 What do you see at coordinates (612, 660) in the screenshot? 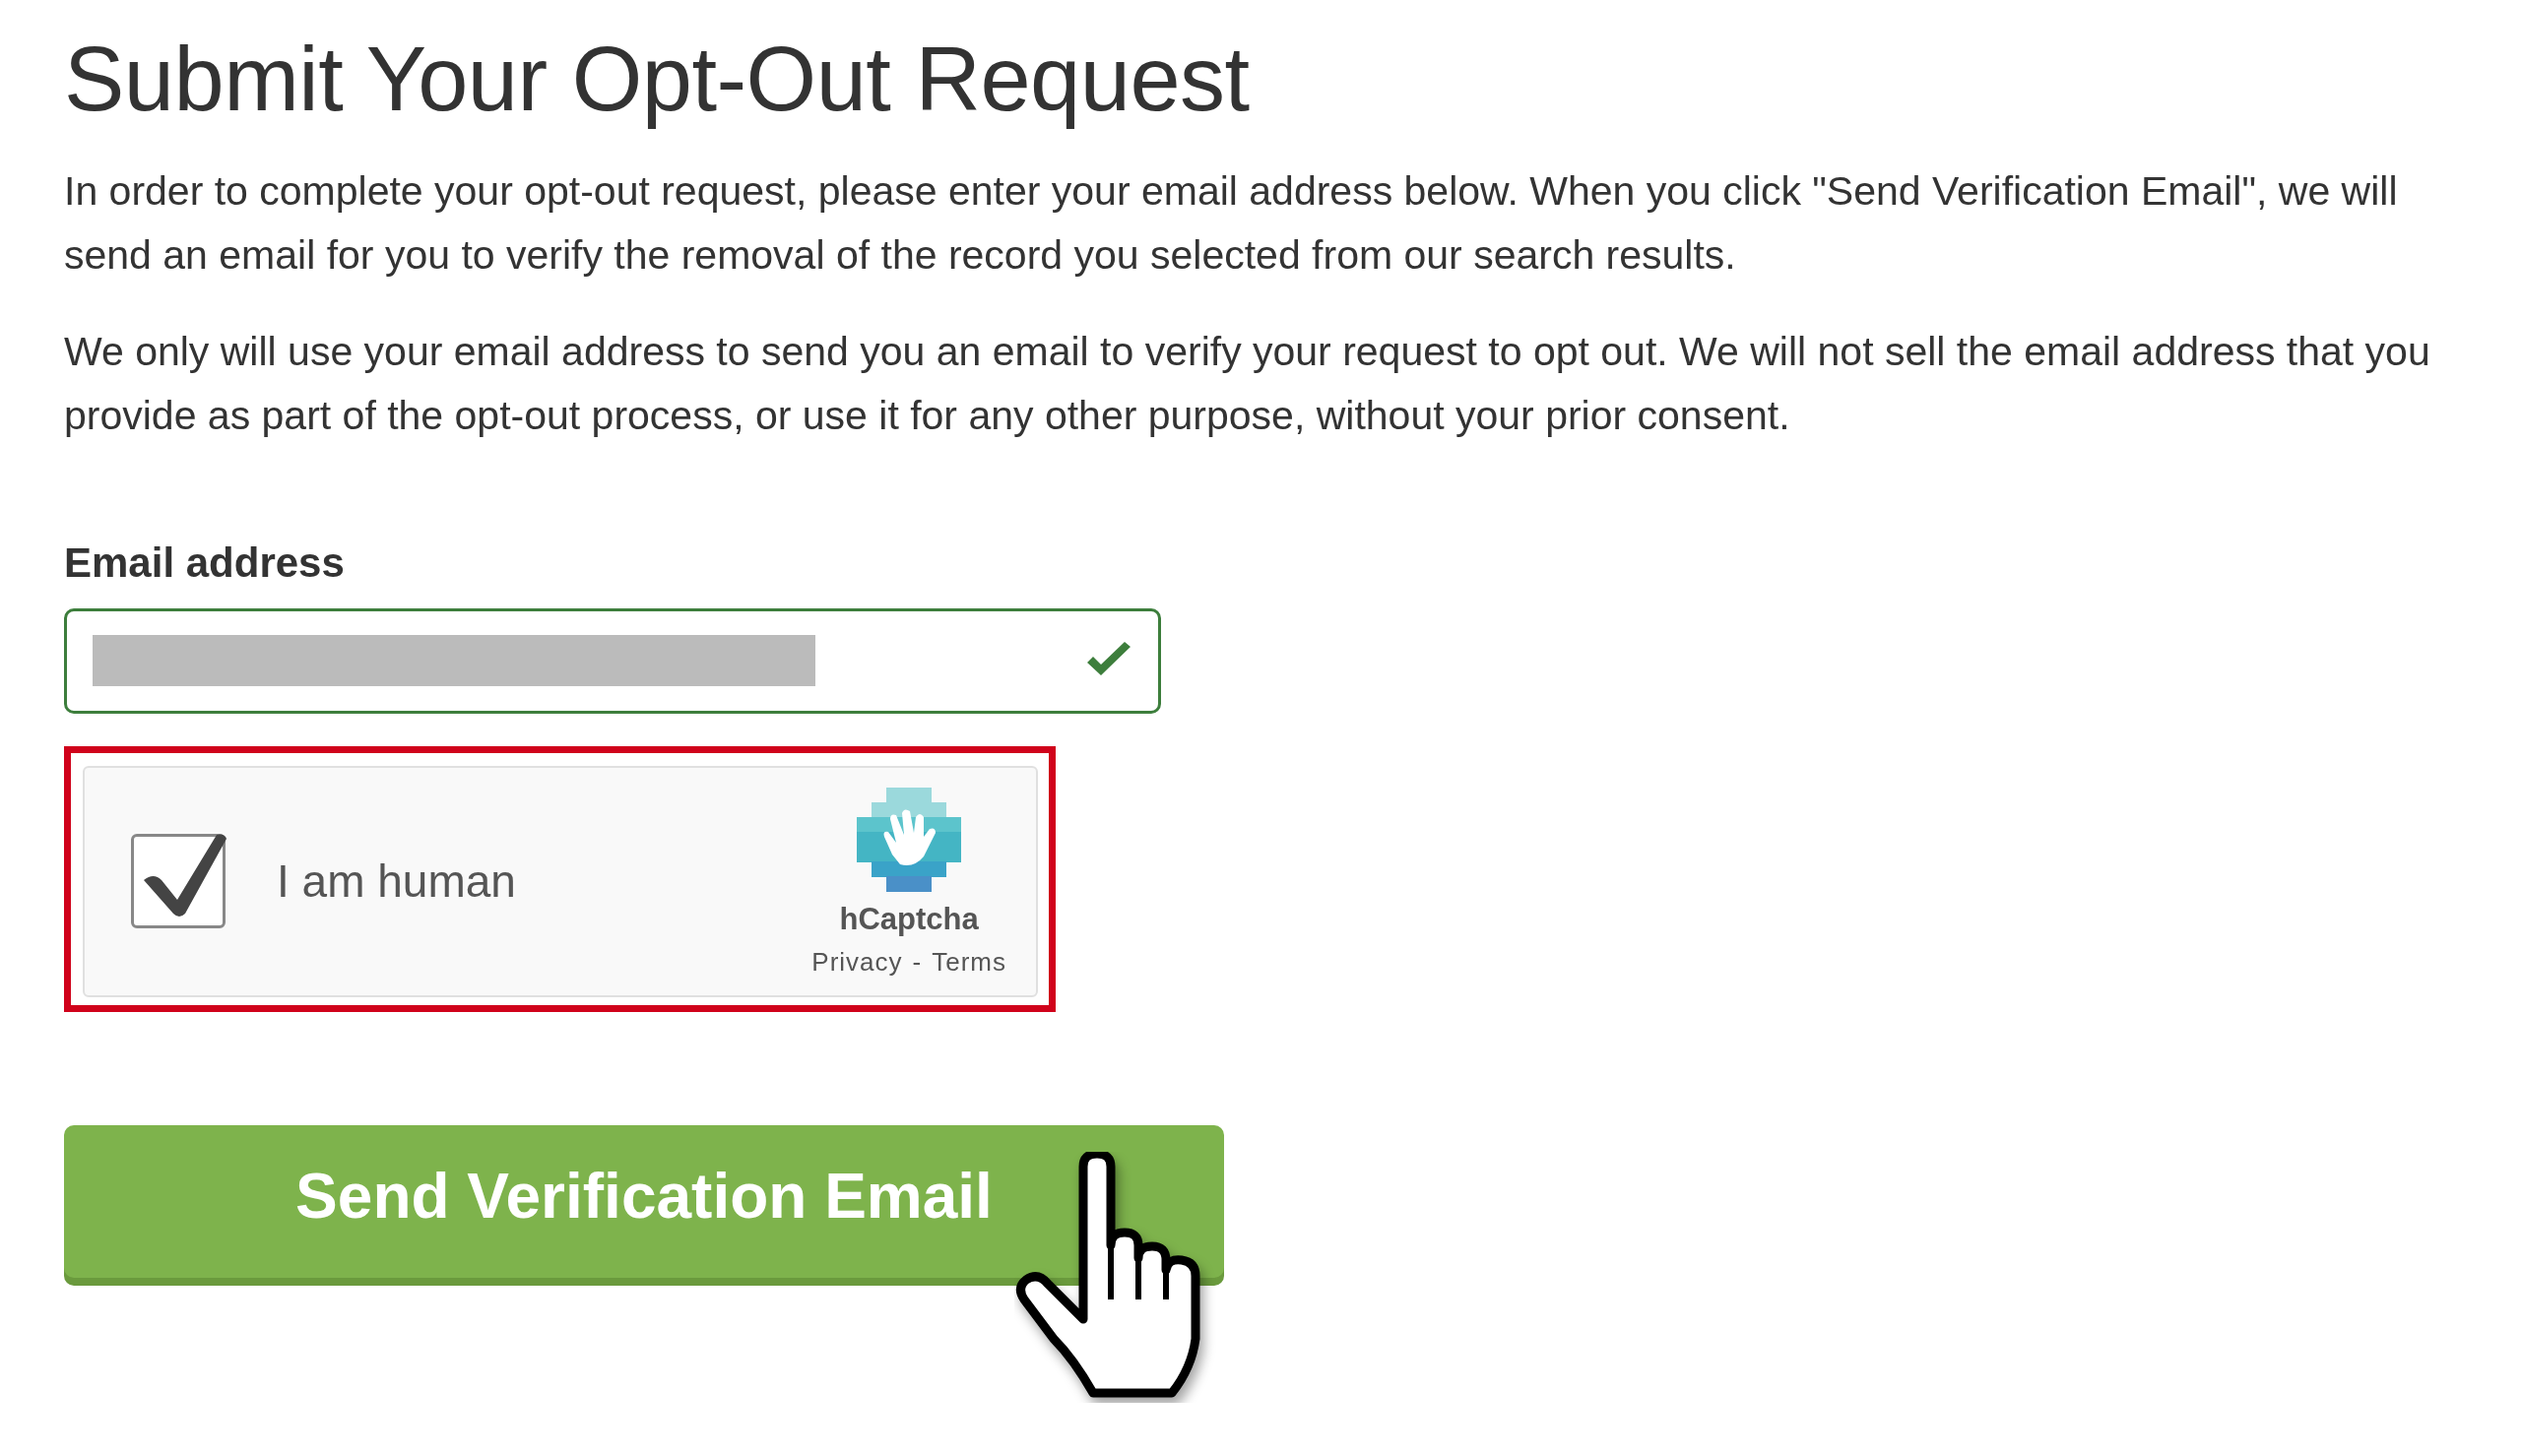
I see `email-field` at bounding box center [612, 660].